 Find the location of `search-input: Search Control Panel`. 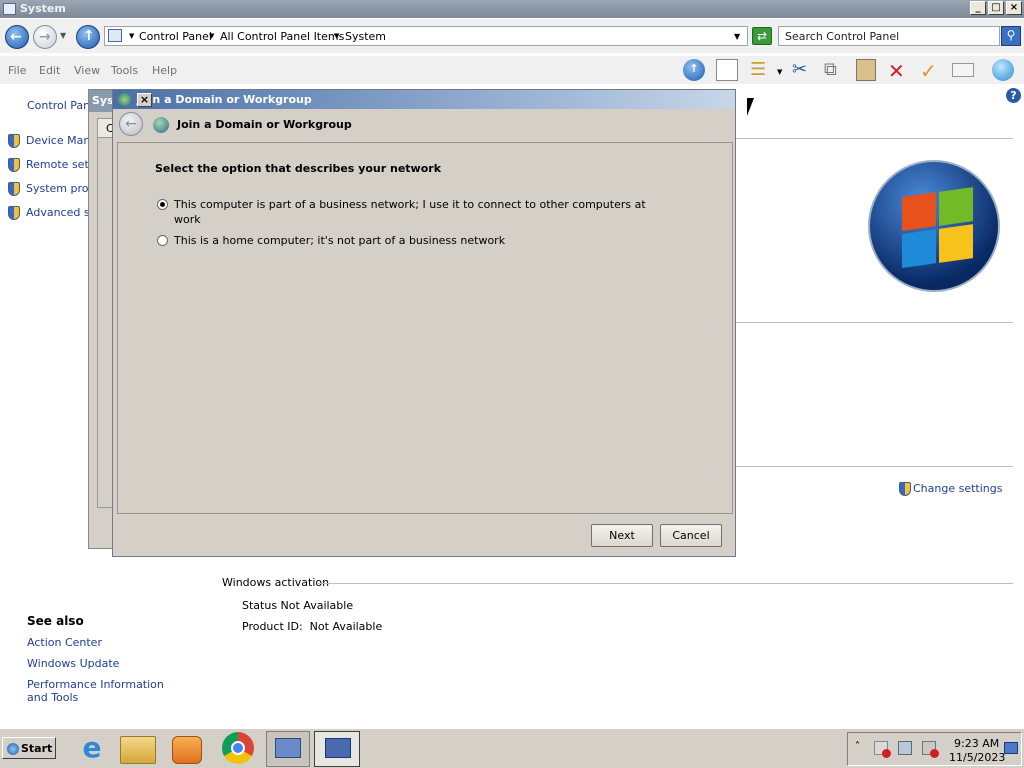

search-input: Search Control Panel is located at coordinates (889, 36).